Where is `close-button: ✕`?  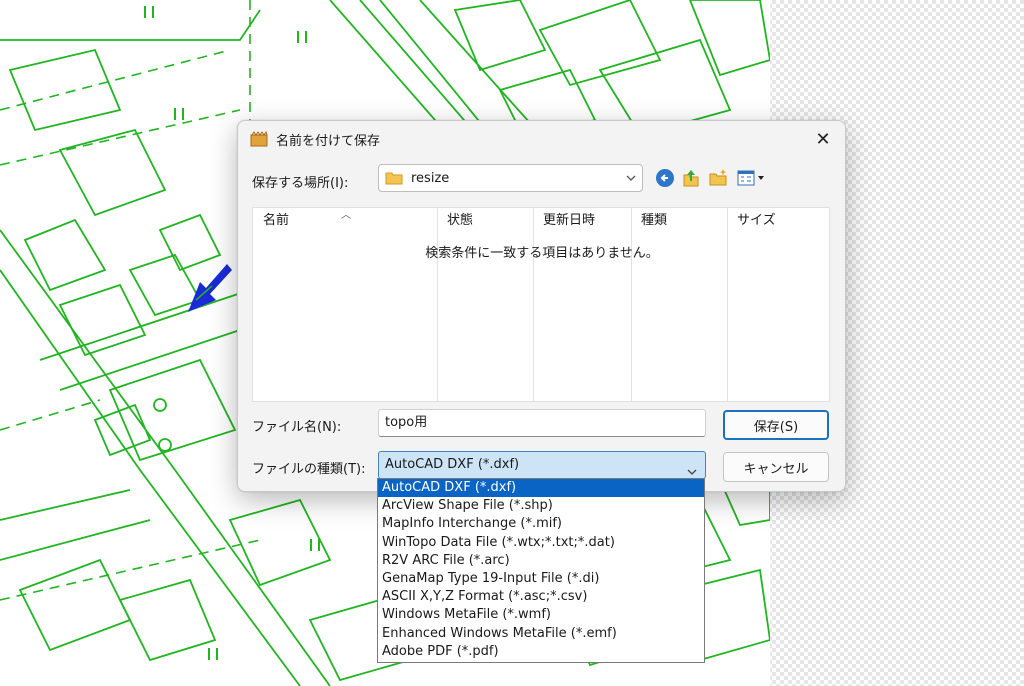 close-button: ✕ is located at coordinates (823, 139).